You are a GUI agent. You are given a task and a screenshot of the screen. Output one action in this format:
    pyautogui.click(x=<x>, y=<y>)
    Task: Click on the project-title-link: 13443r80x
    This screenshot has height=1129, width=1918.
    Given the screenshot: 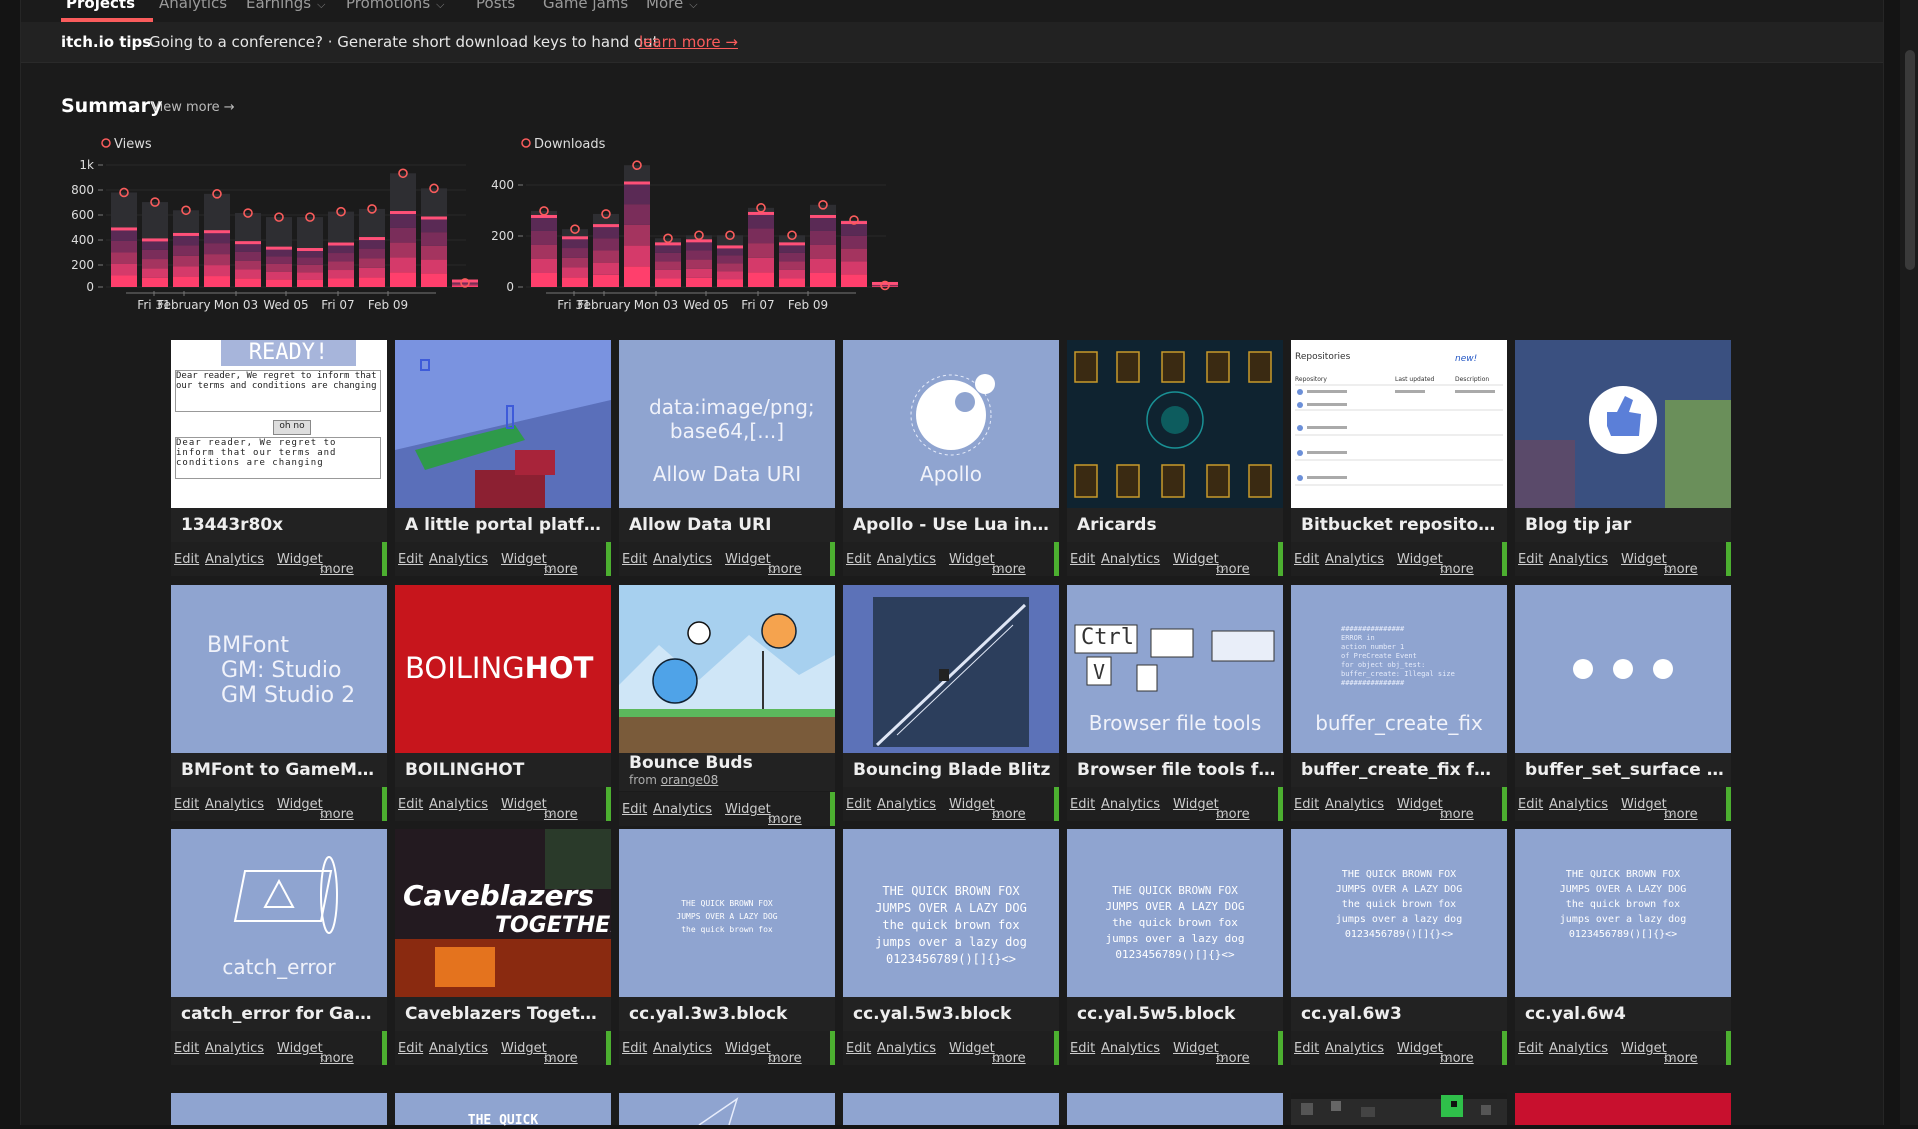 What is the action you would take?
    pyautogui.click(x=281, y=525)
    